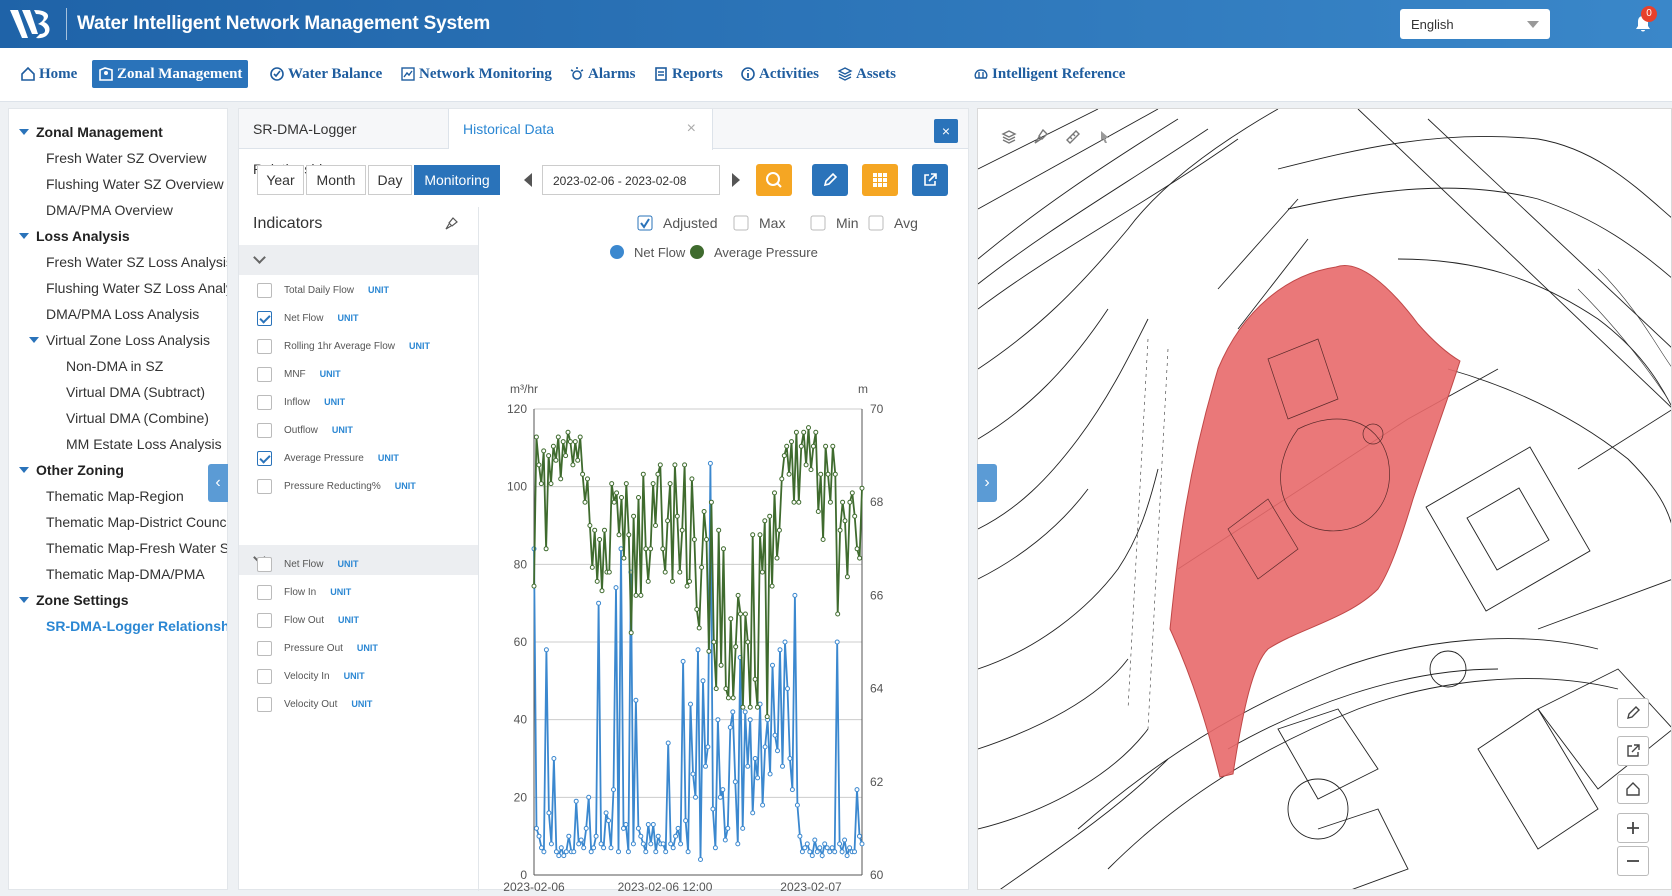 This screenshot has width=1672, height=896. I want to click on tree-item-fresh-water-sz-loss: Fresh Water SZ Loss Analysis, so click(136, 262).